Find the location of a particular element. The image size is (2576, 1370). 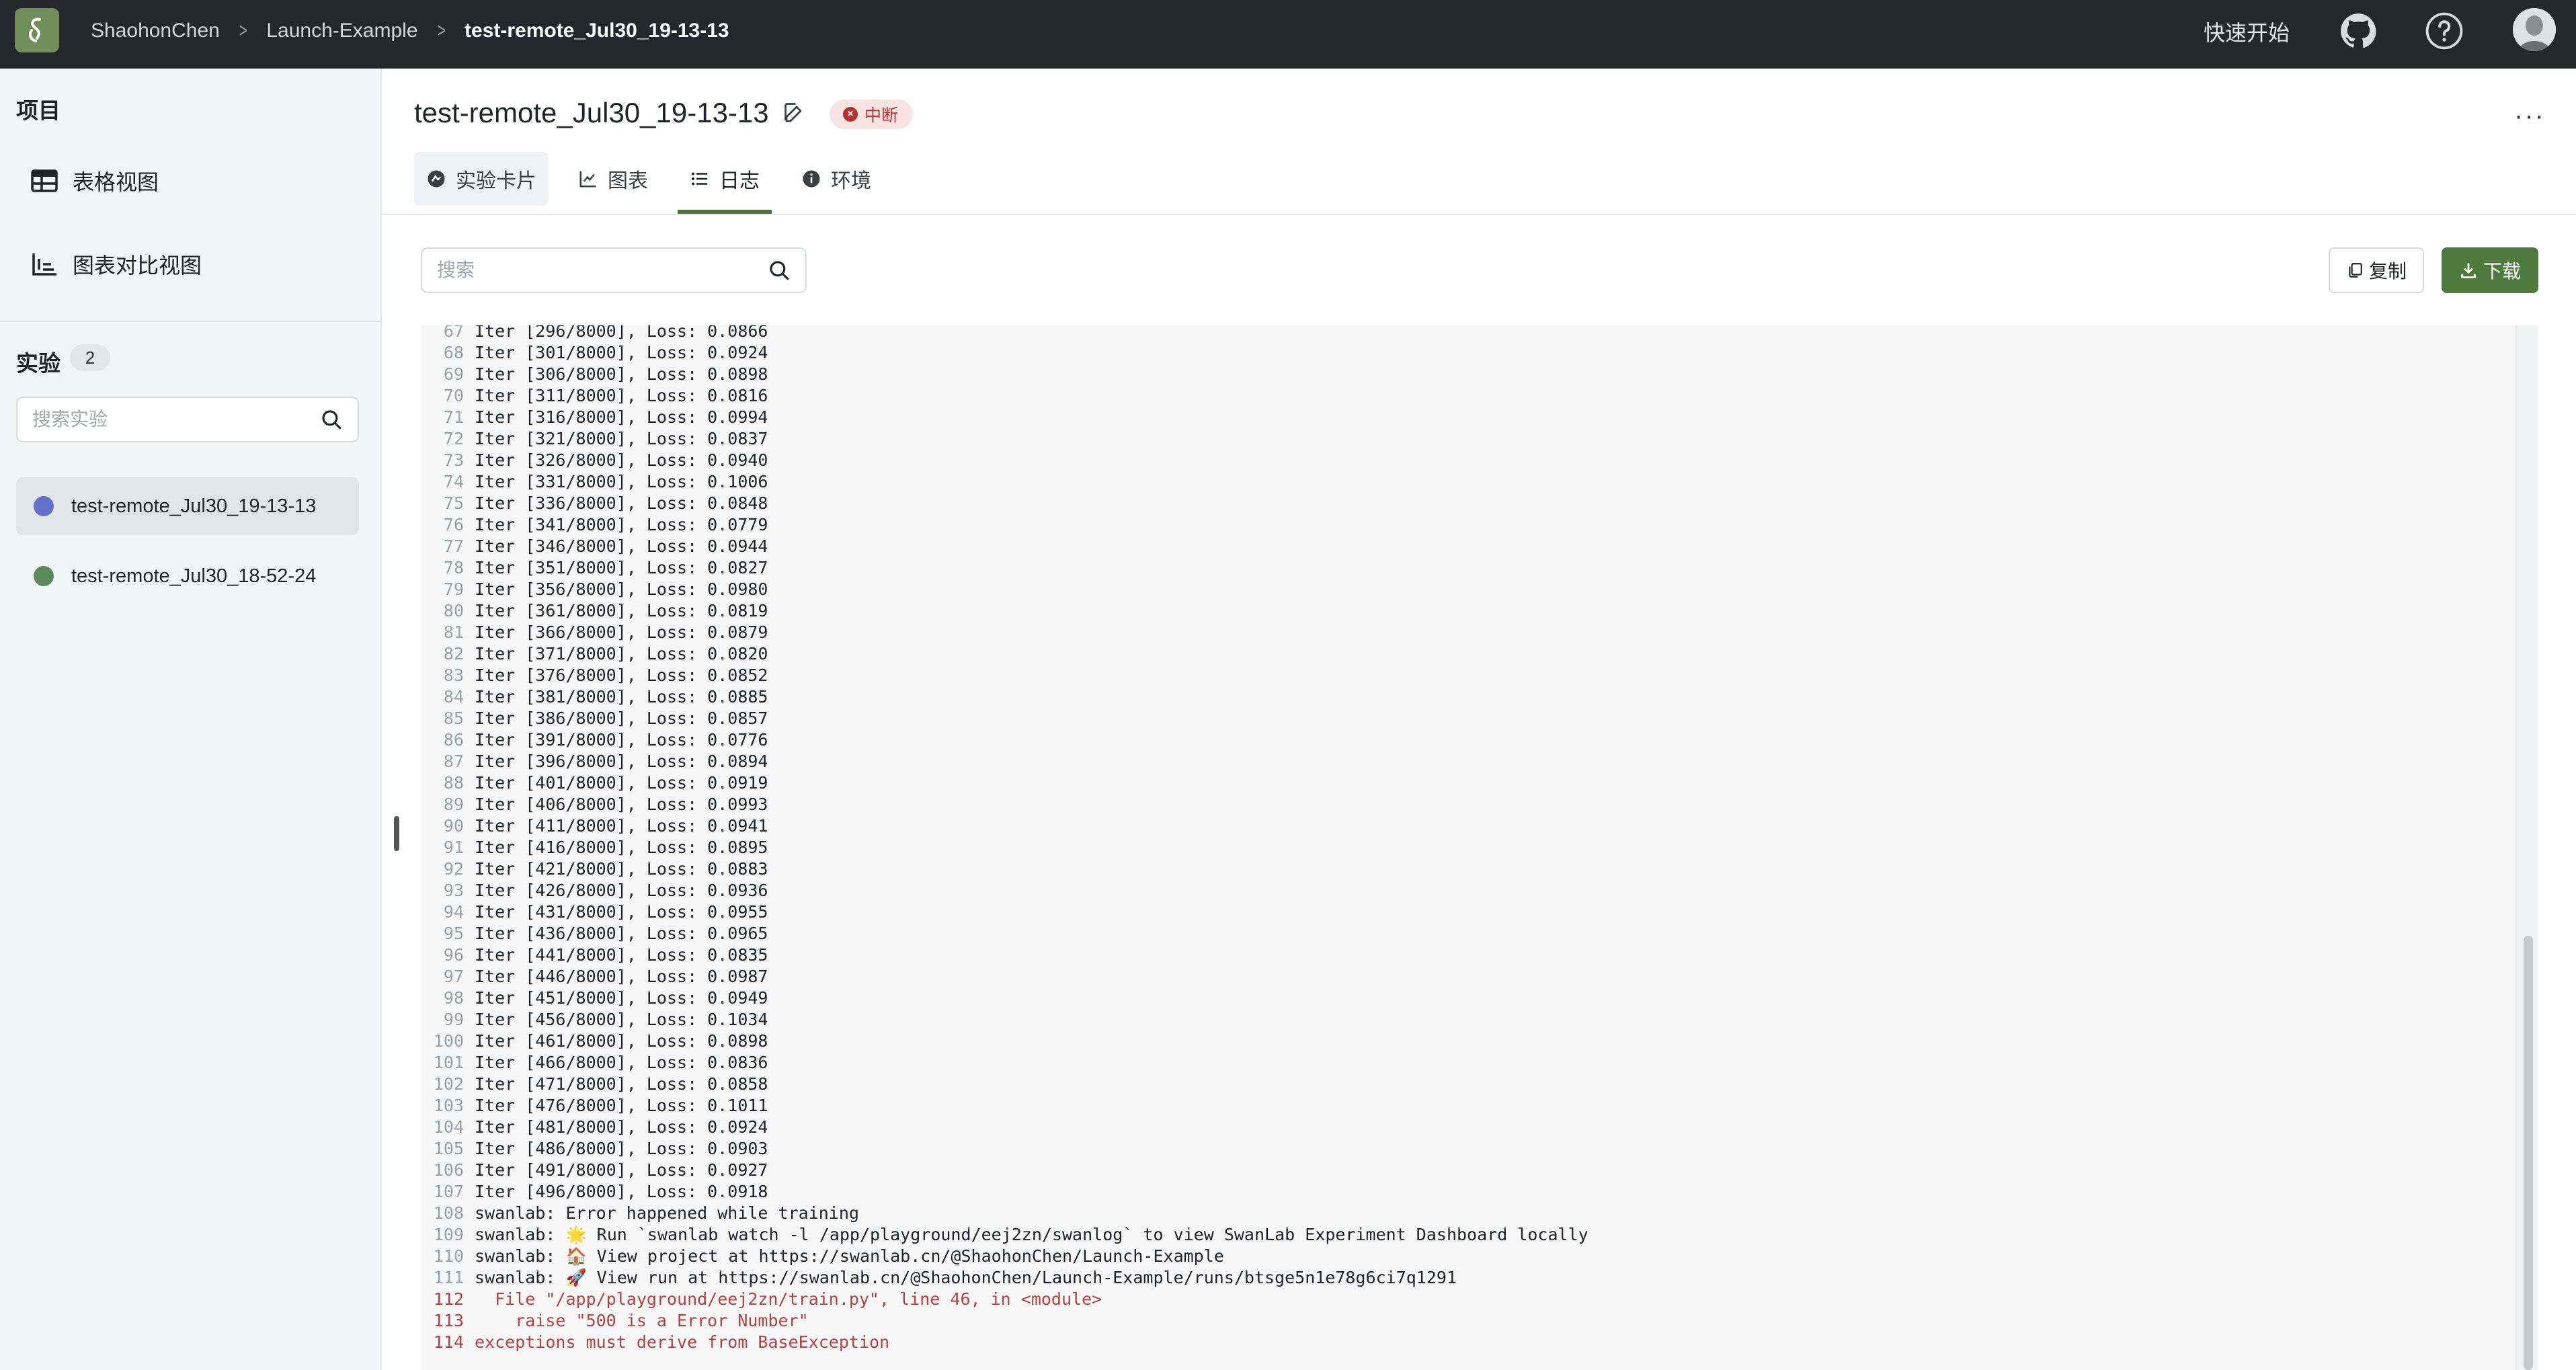

log-search-box is located at coordinates (614, 270).